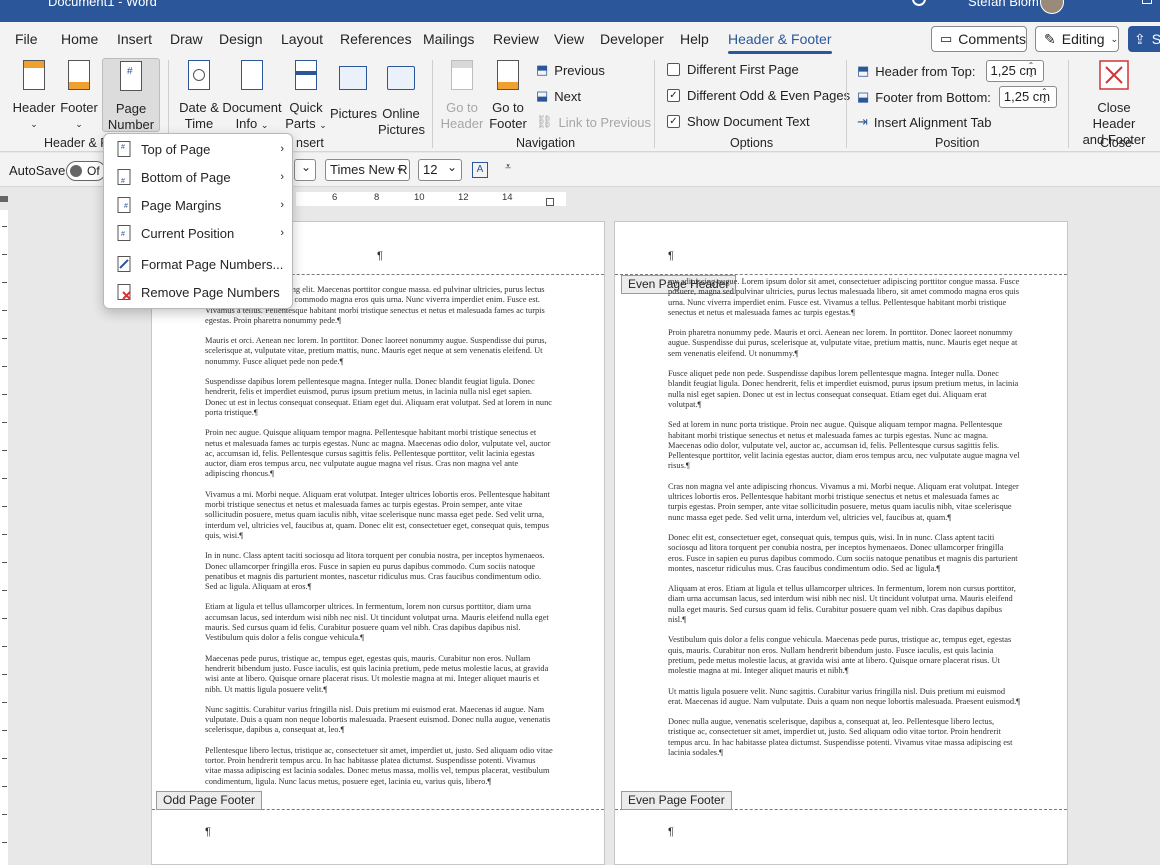 The width and height of the screenshot is (1160, 865). I want to click on menu-item-top-of-page: # Top of Page ›, so click(198, 149).